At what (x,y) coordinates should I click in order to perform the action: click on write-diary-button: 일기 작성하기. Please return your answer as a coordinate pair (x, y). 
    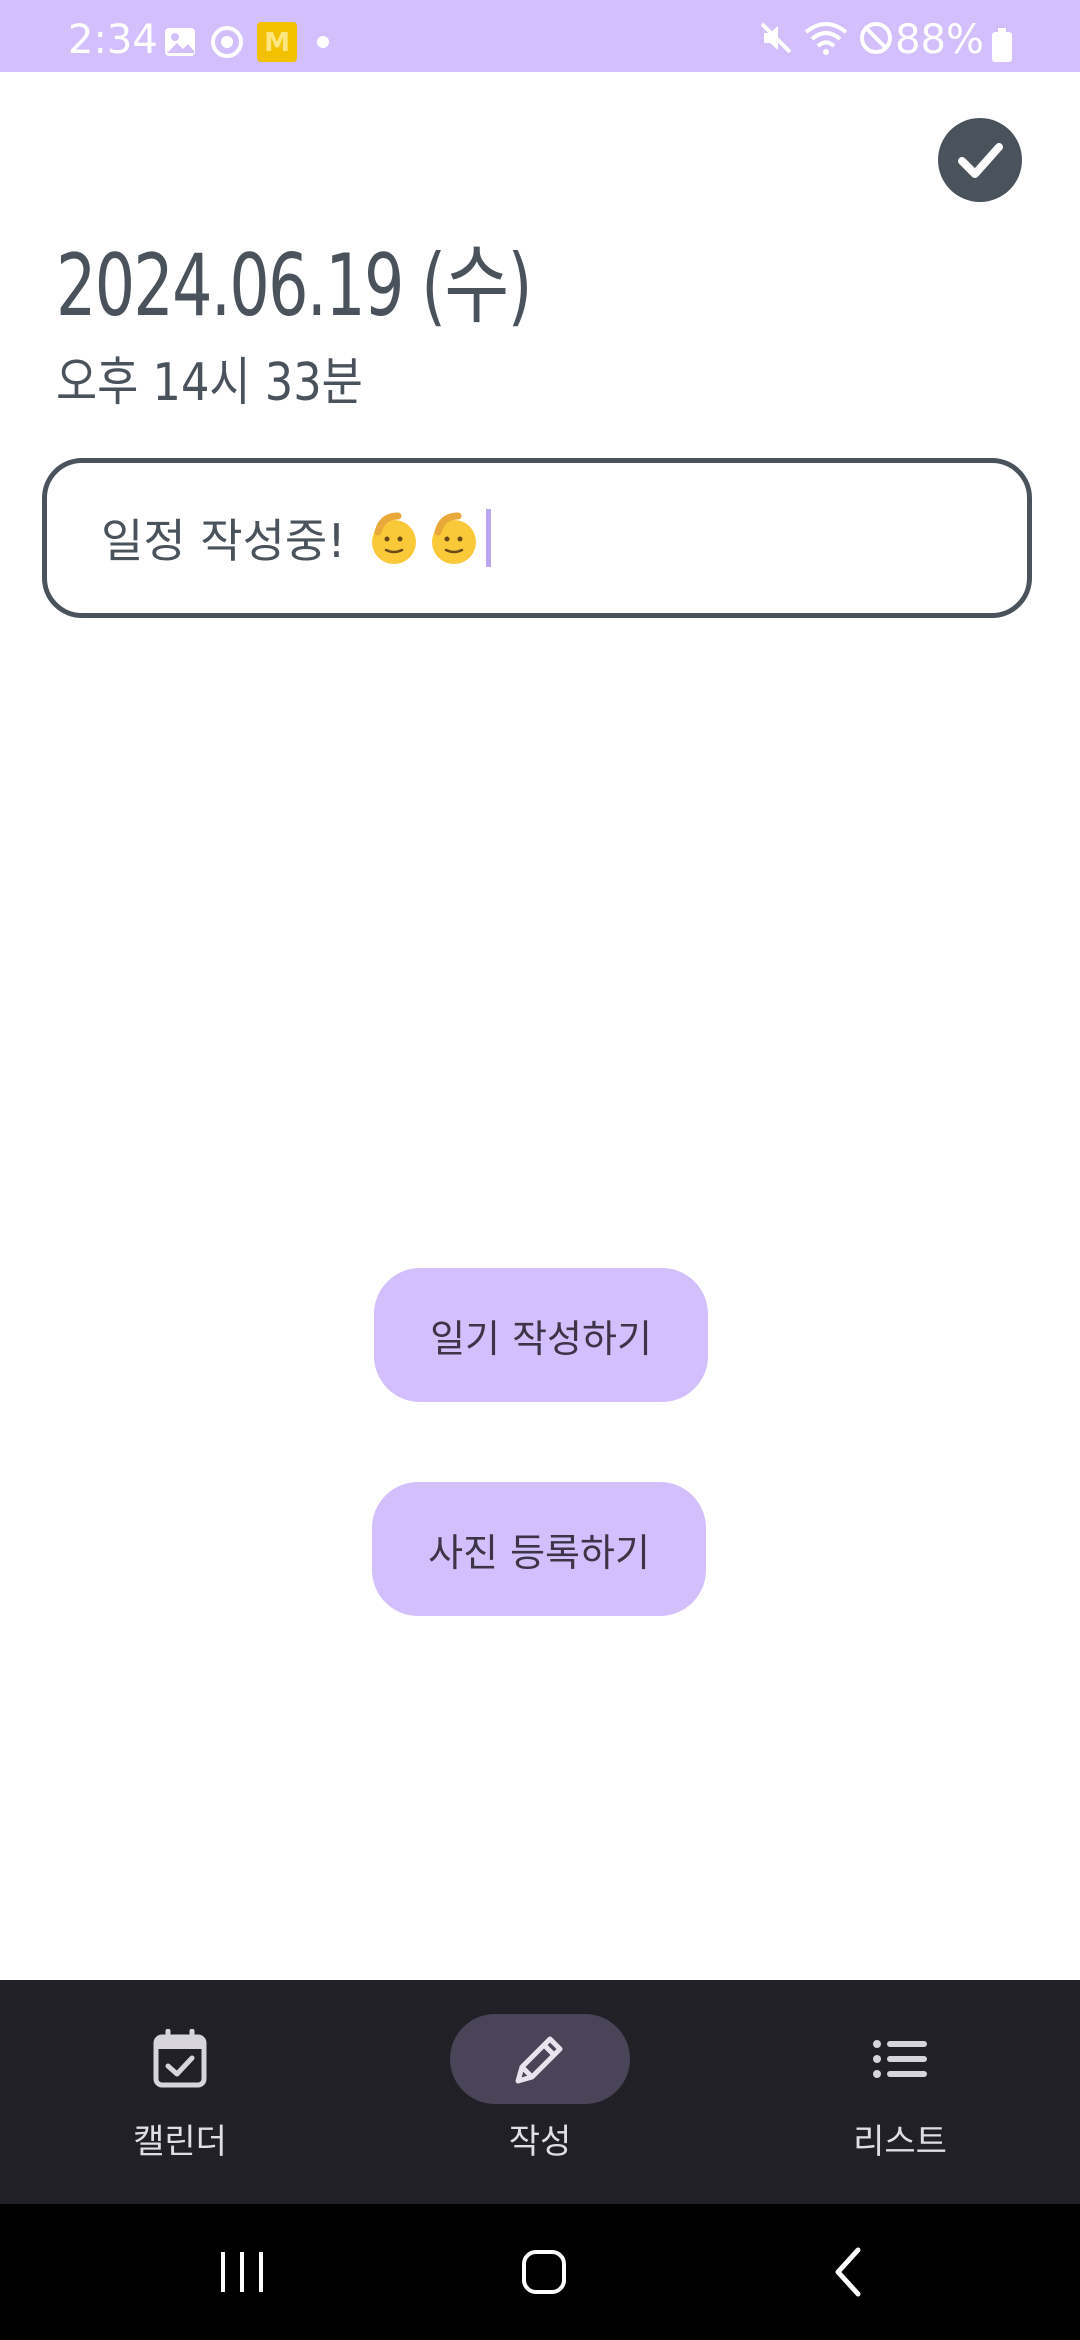
    Looking at the image, I should click on (541, 1335).